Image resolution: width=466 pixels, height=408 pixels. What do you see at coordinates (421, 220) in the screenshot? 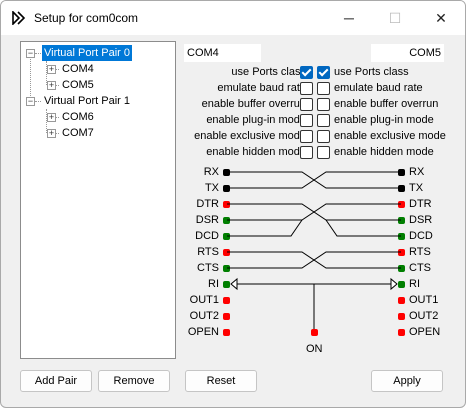
I see `signal-label-right: DSR` at bounding box center [421, 220].